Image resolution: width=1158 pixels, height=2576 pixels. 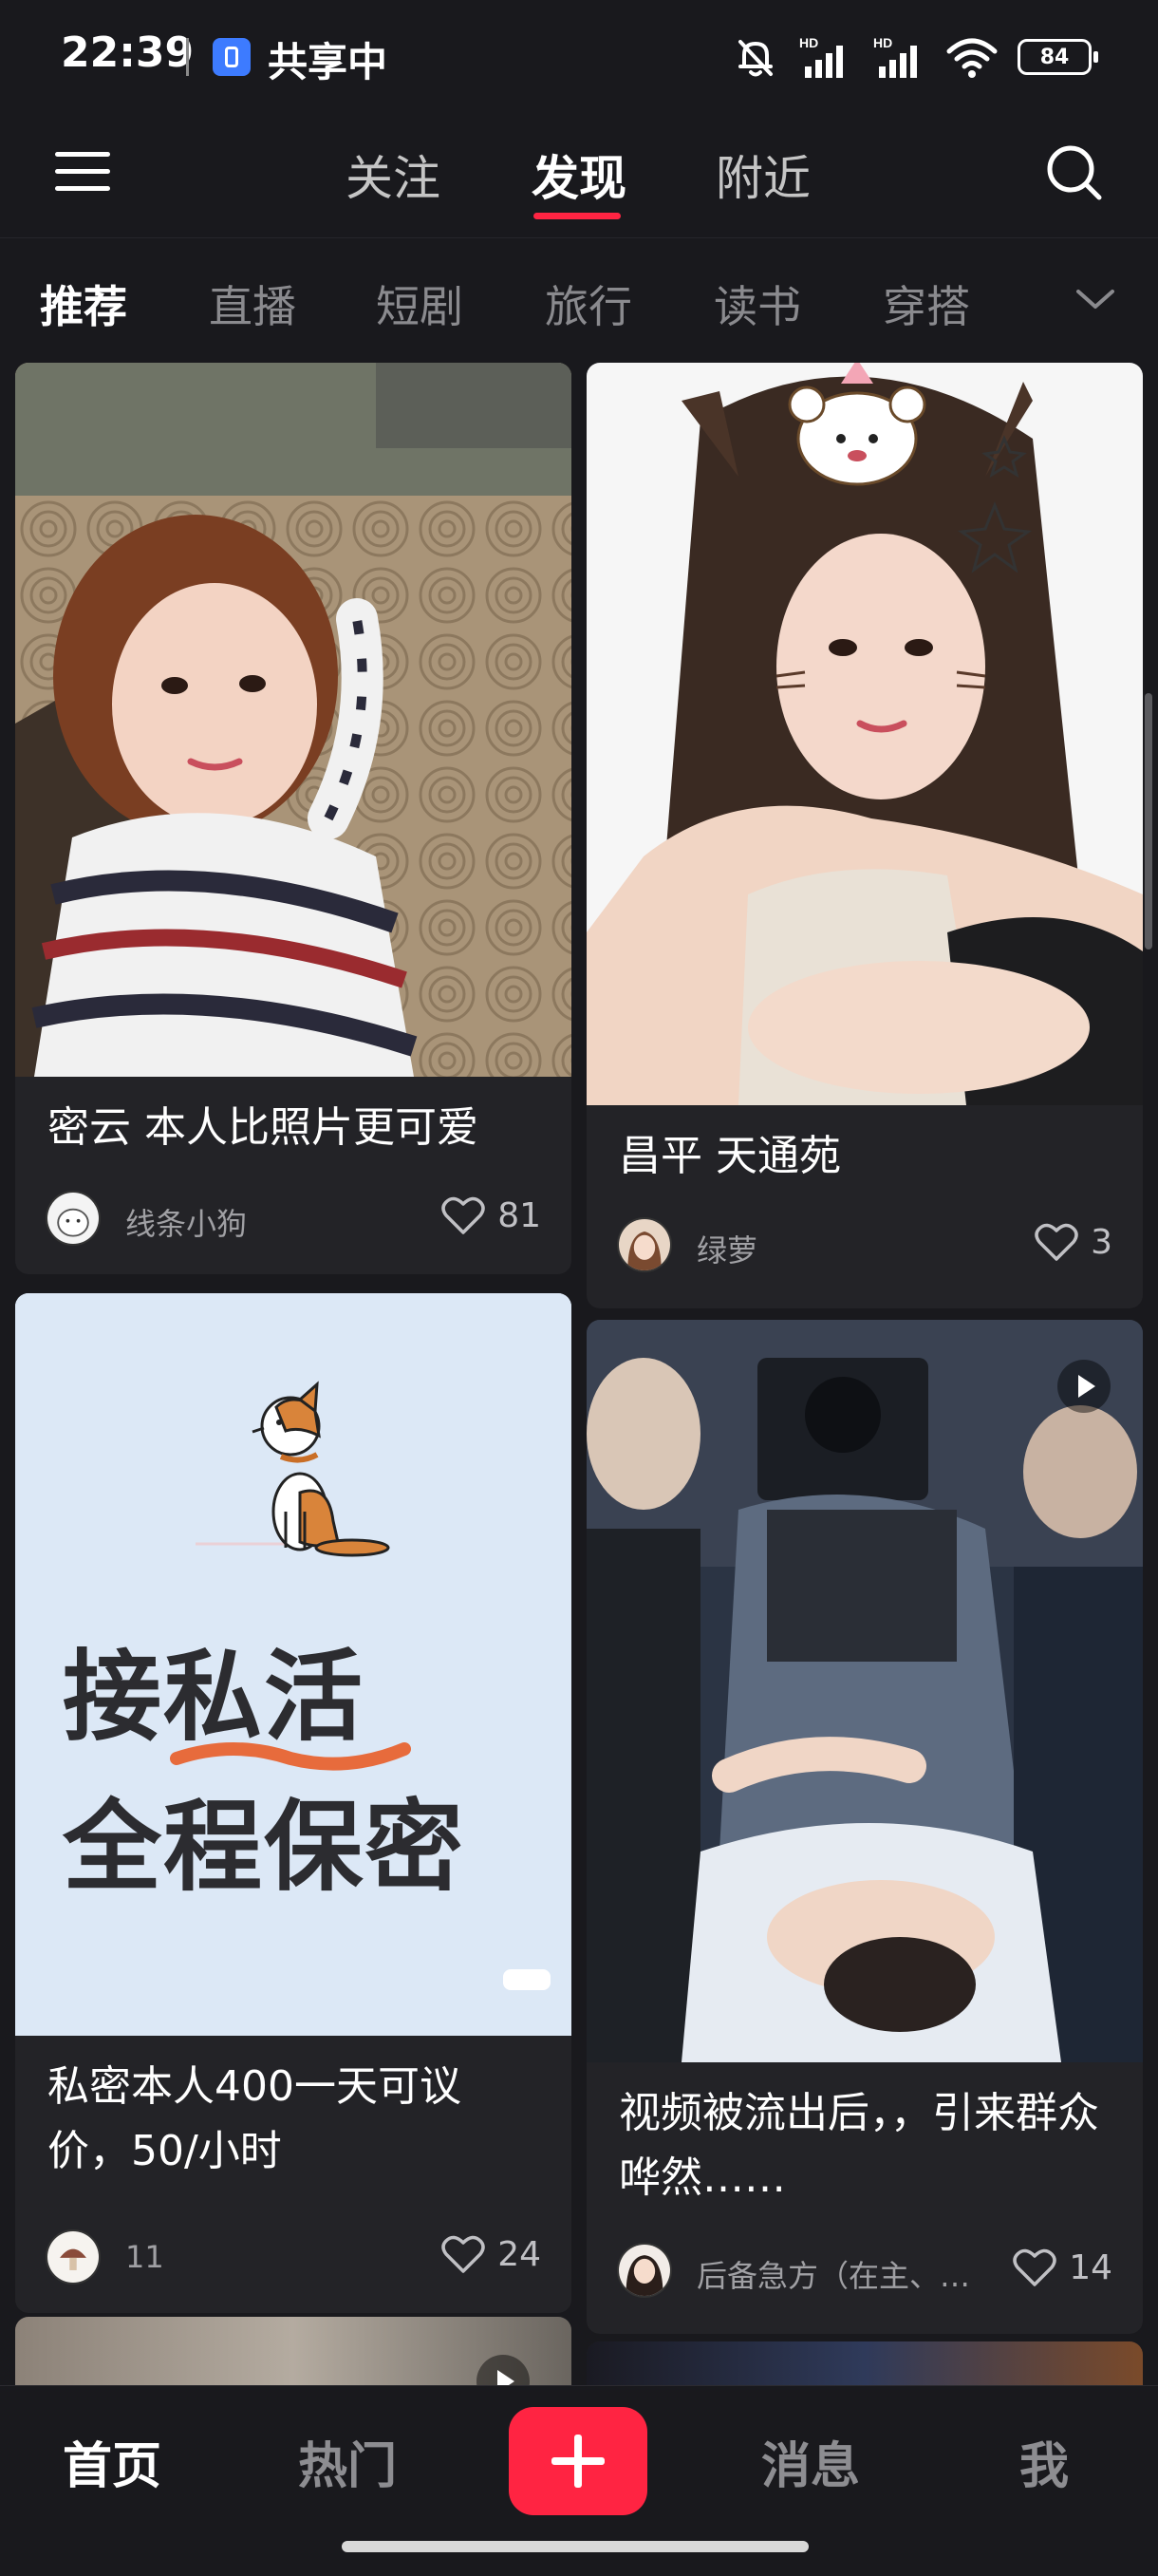 I want to click on active-tab-indicator, so click(x=577, y=216).